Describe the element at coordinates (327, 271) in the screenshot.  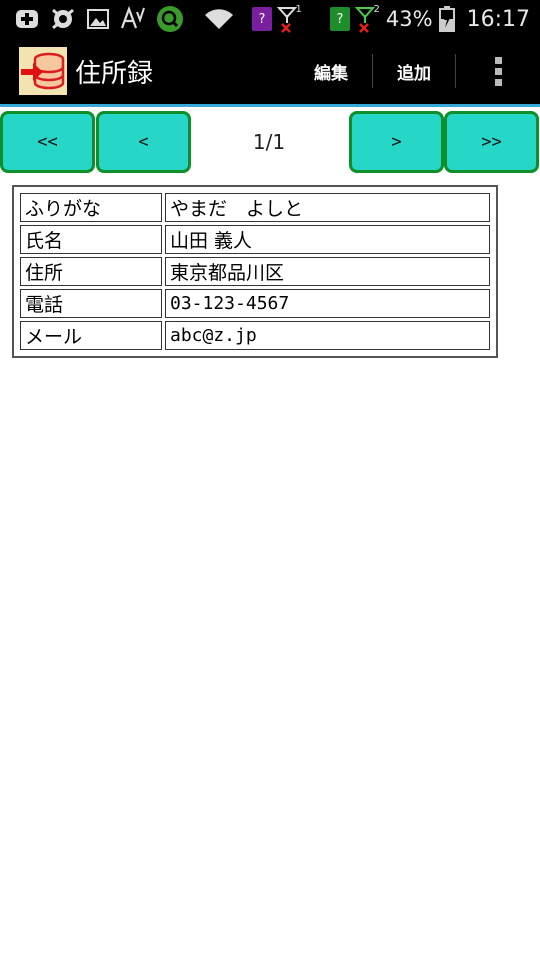
I see `field-value-address: 東京都品川区` at that location.